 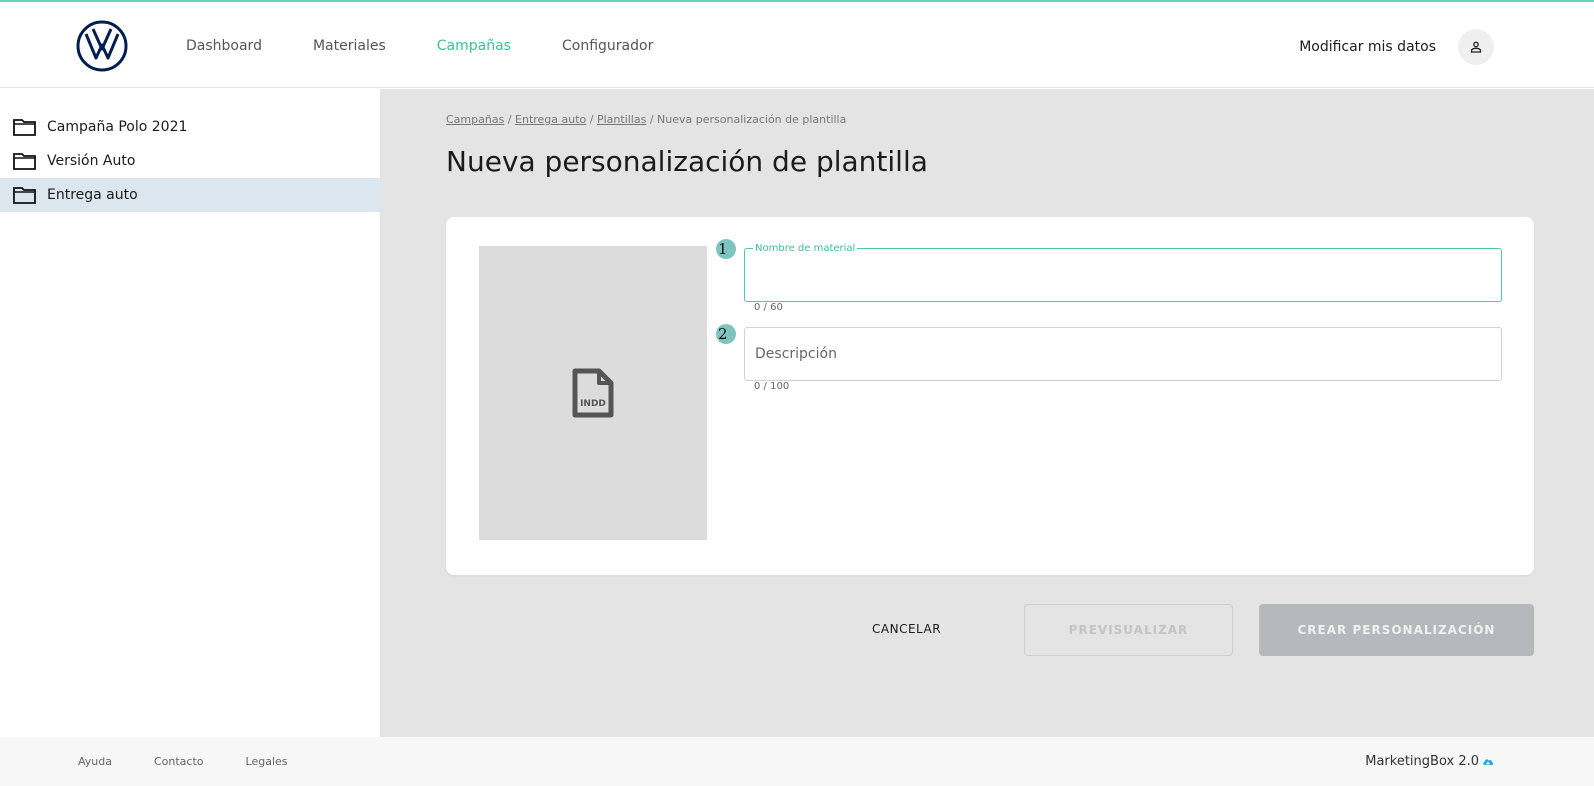 What do you see at coordinates (474, 46) in the screenshot?
I see `nav-campanas: Campañas` at bounding box center [474, 46].